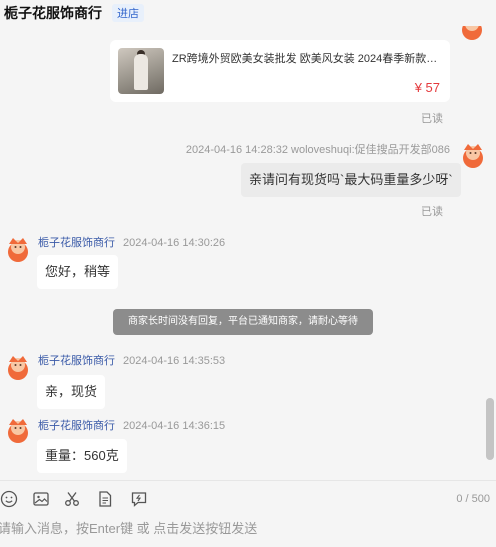 This screenshot has width=496, height=547. Describe the element at coordinates (41, 499) in the screenshot. I see `image-icon` at that location.